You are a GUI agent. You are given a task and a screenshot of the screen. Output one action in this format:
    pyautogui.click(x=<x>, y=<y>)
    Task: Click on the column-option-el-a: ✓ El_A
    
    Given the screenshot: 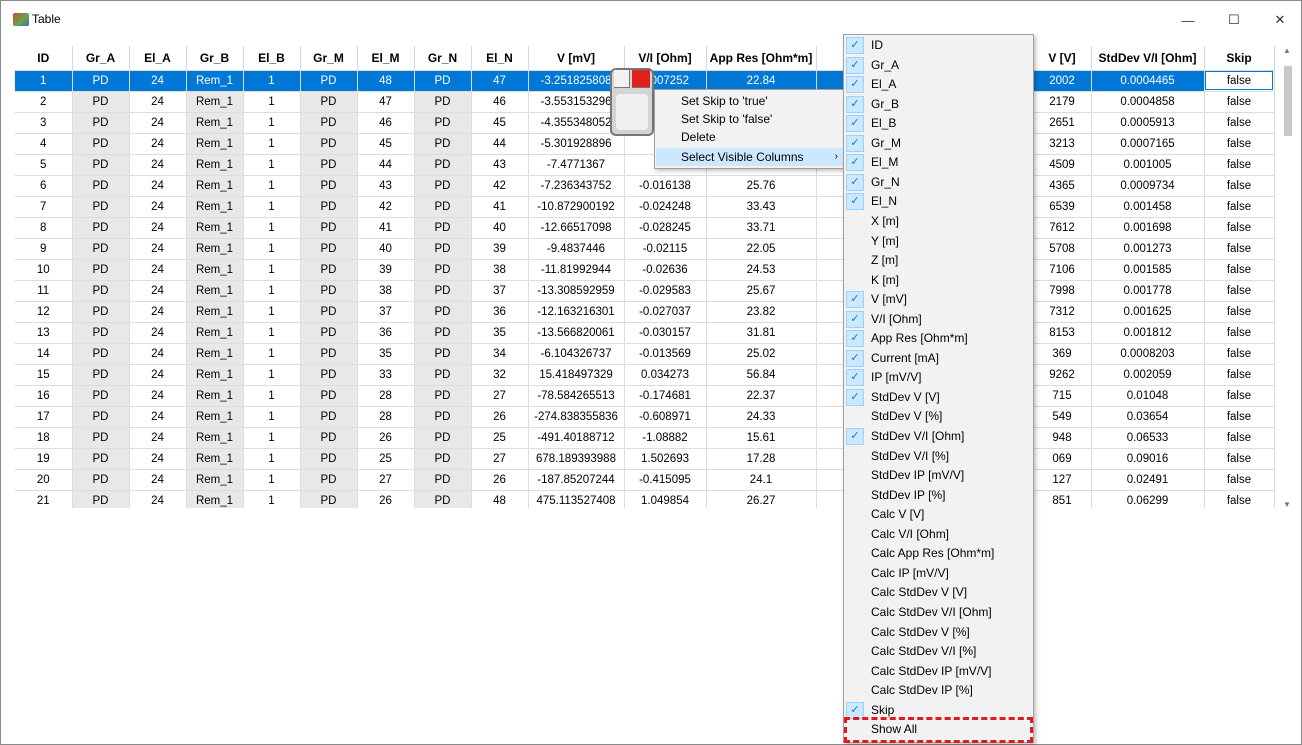 What is the action you would take?
    pyautogui.click(x=938, y=85)
    